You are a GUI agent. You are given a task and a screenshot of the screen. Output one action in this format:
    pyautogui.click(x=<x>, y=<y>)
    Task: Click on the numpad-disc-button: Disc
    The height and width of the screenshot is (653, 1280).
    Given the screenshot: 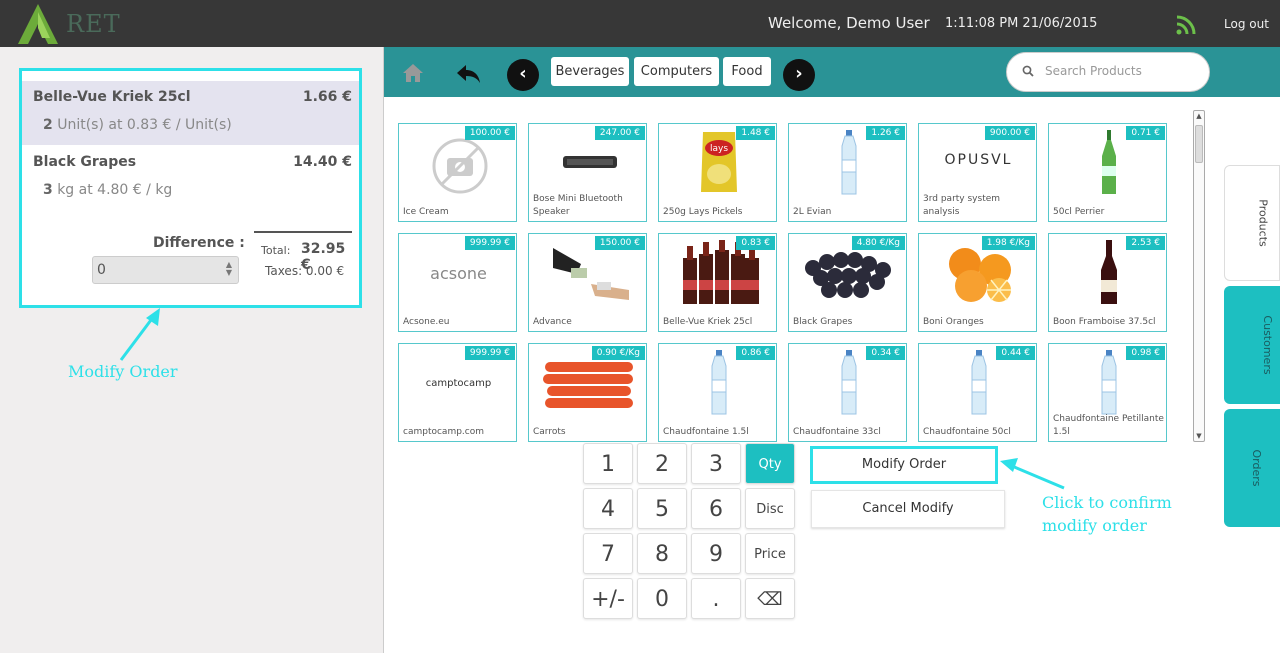 What is the action you would take?
    pyautogui.click(x=770, y=508)
    